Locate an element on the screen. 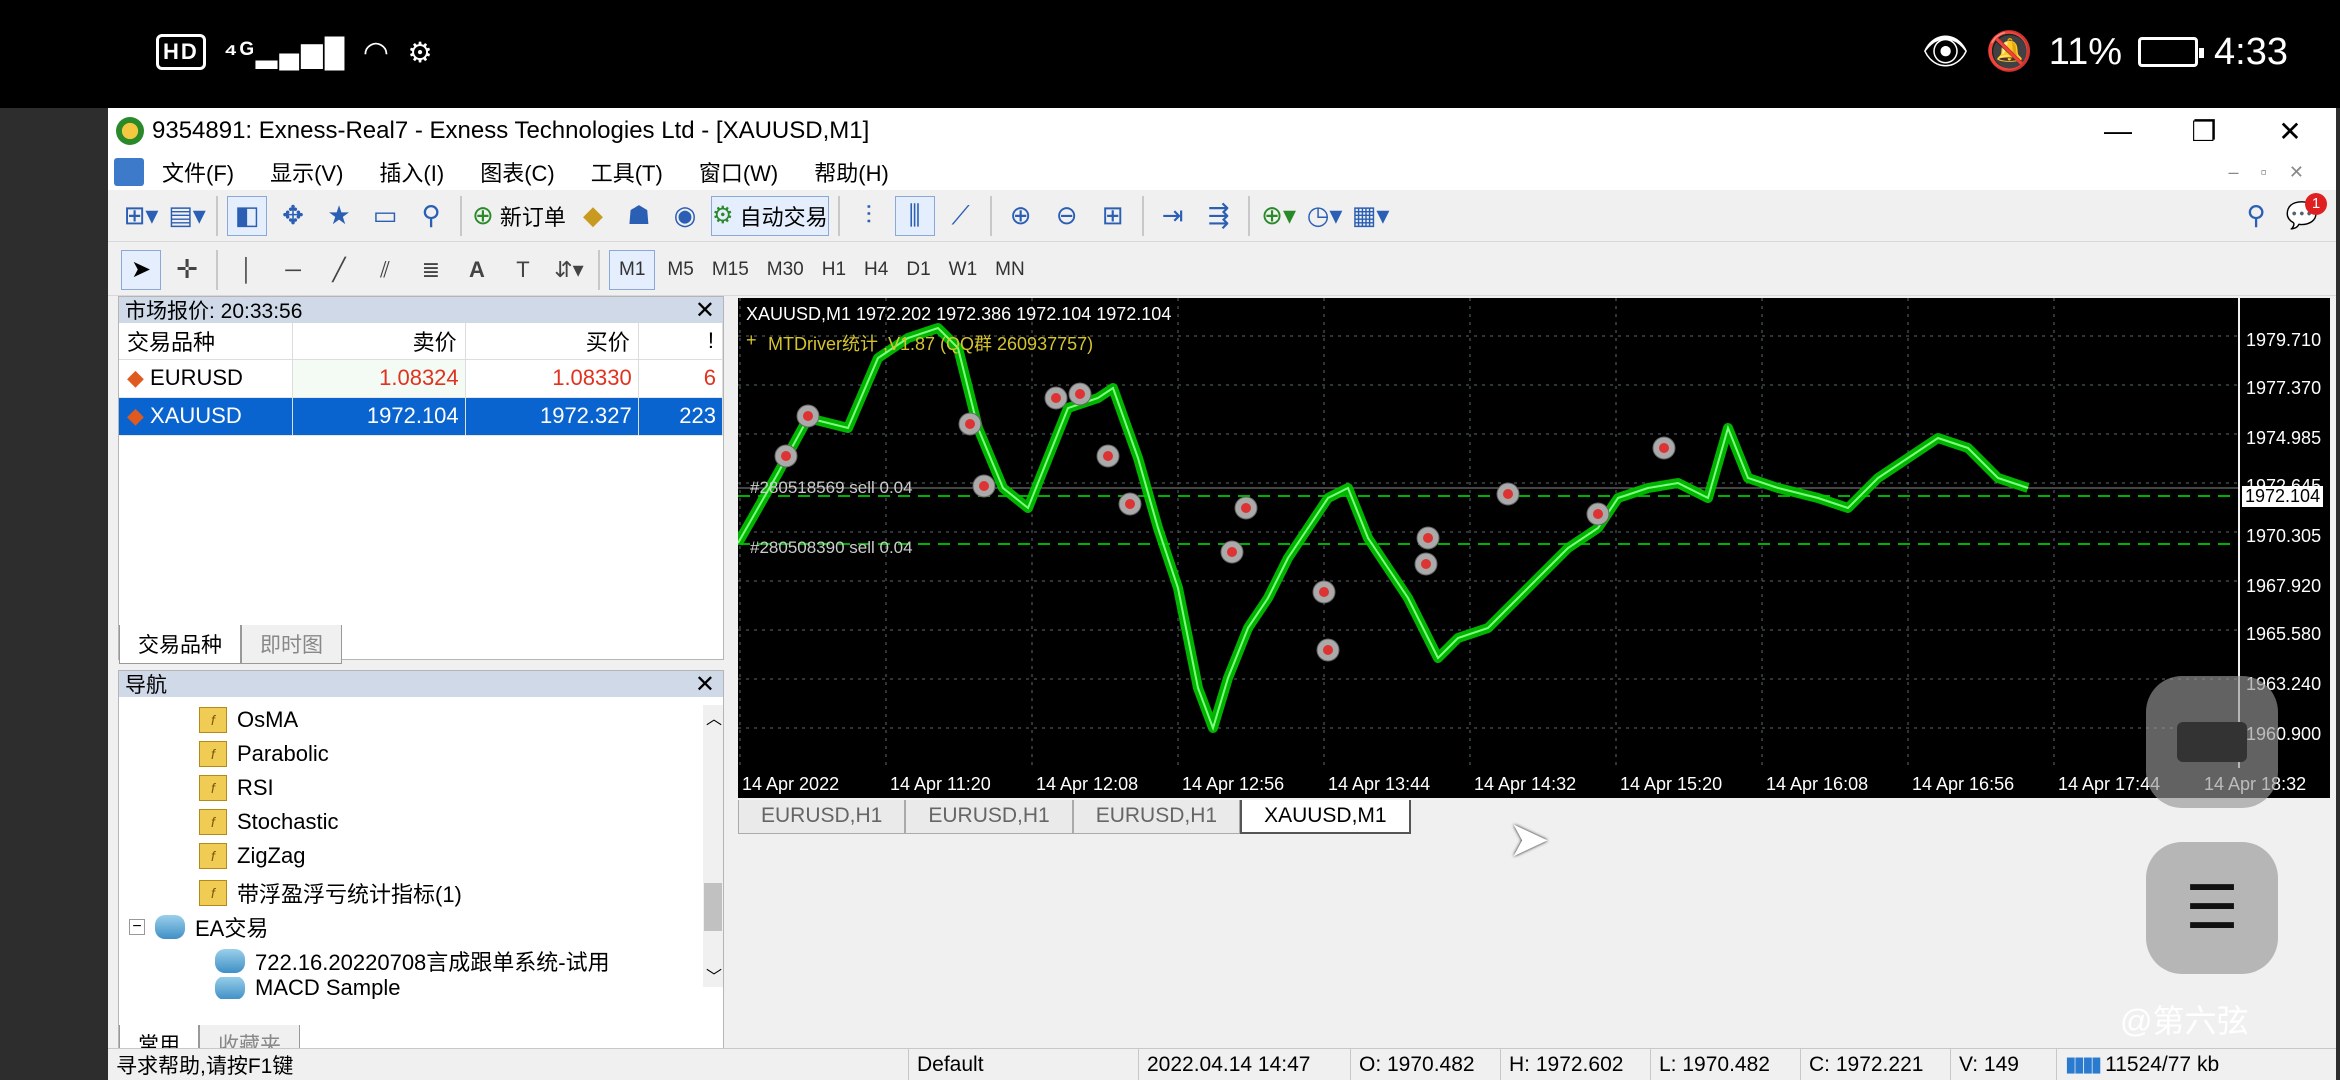 The image size is (2340, 1080). timeframe-mn: MN is located at coordinates (1010, 270).